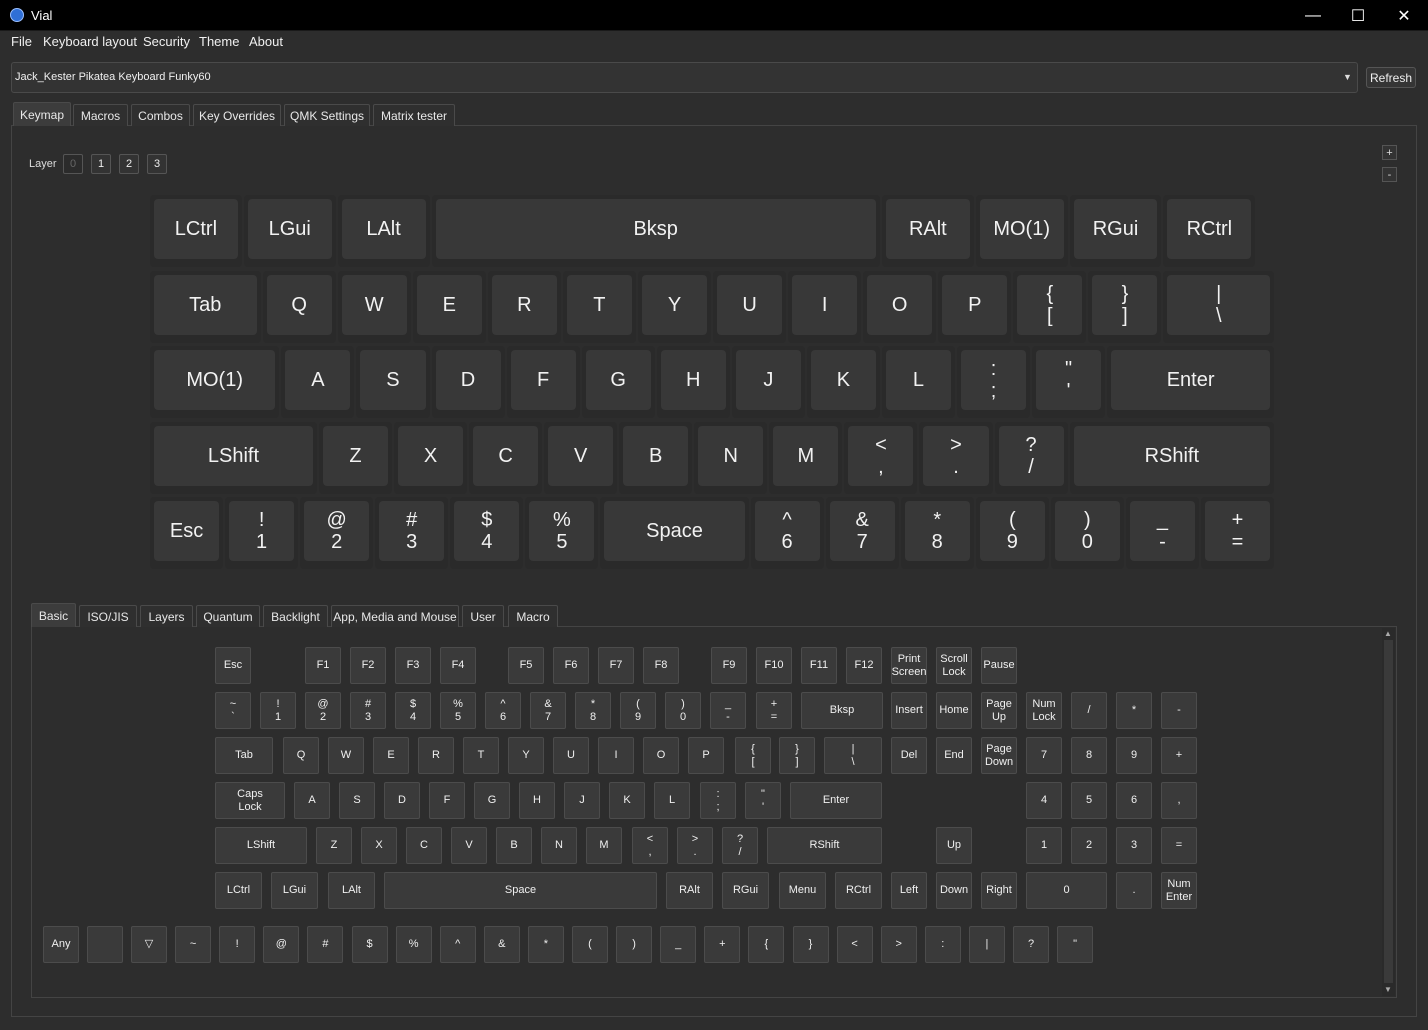  Describe the element at coordinates (90, 41) in the screenshot. I see `menu-keyboard-layout: Keyboard layout` at that location.